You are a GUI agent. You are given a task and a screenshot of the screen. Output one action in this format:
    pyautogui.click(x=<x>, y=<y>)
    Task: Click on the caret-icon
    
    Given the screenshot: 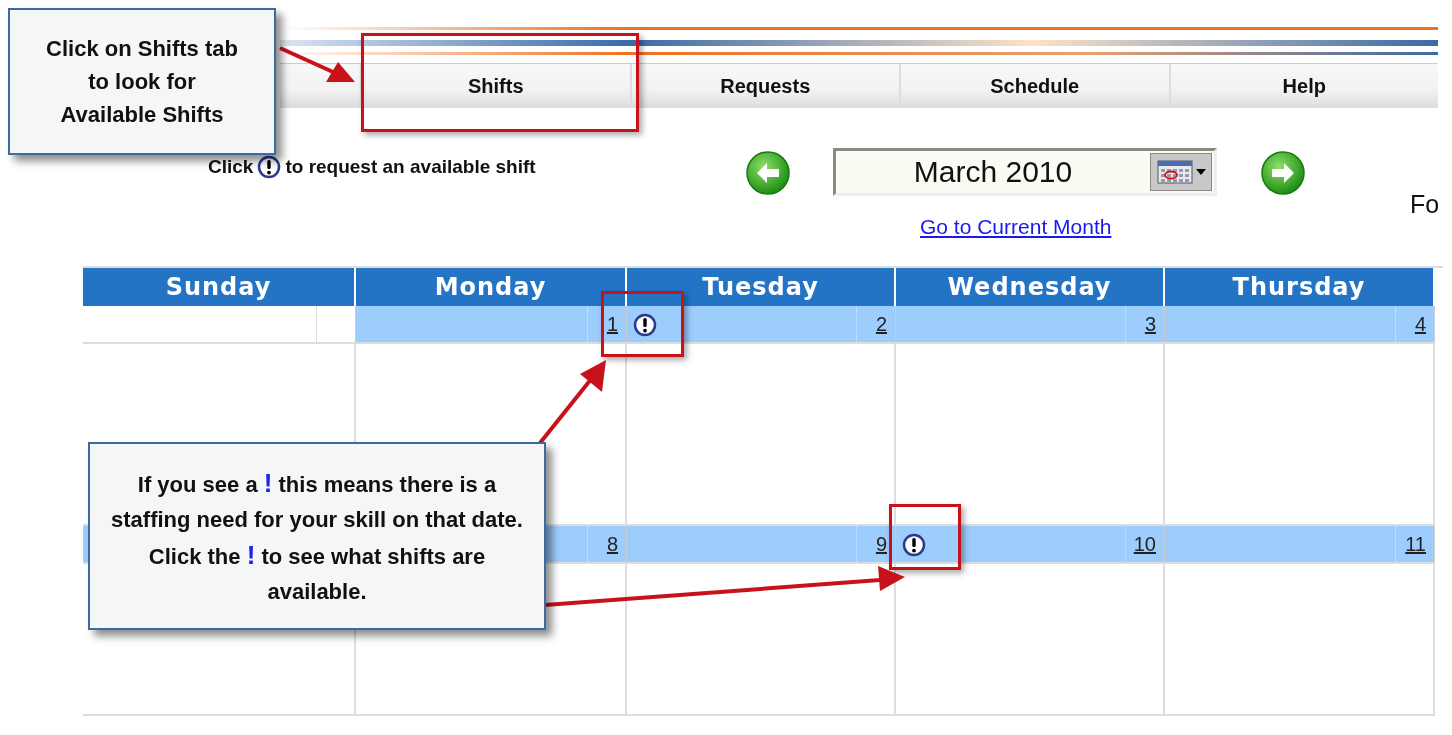 What is the action you would take?
    pyautogui.click(x=1200, y=172)
    